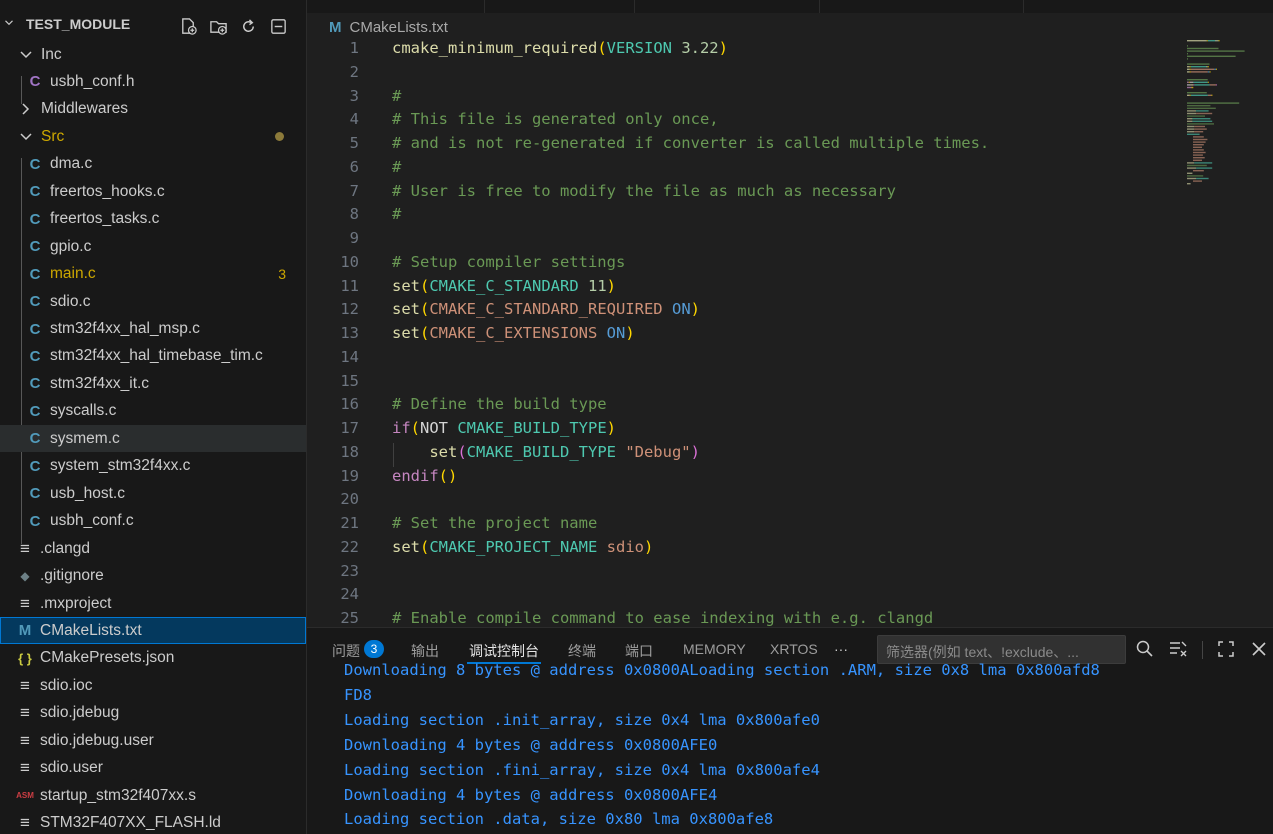 The image size is (1273, 834). Describe the element at coordinates (35, 219) in the screenshot. I see `c-file-icon: C` at that location.